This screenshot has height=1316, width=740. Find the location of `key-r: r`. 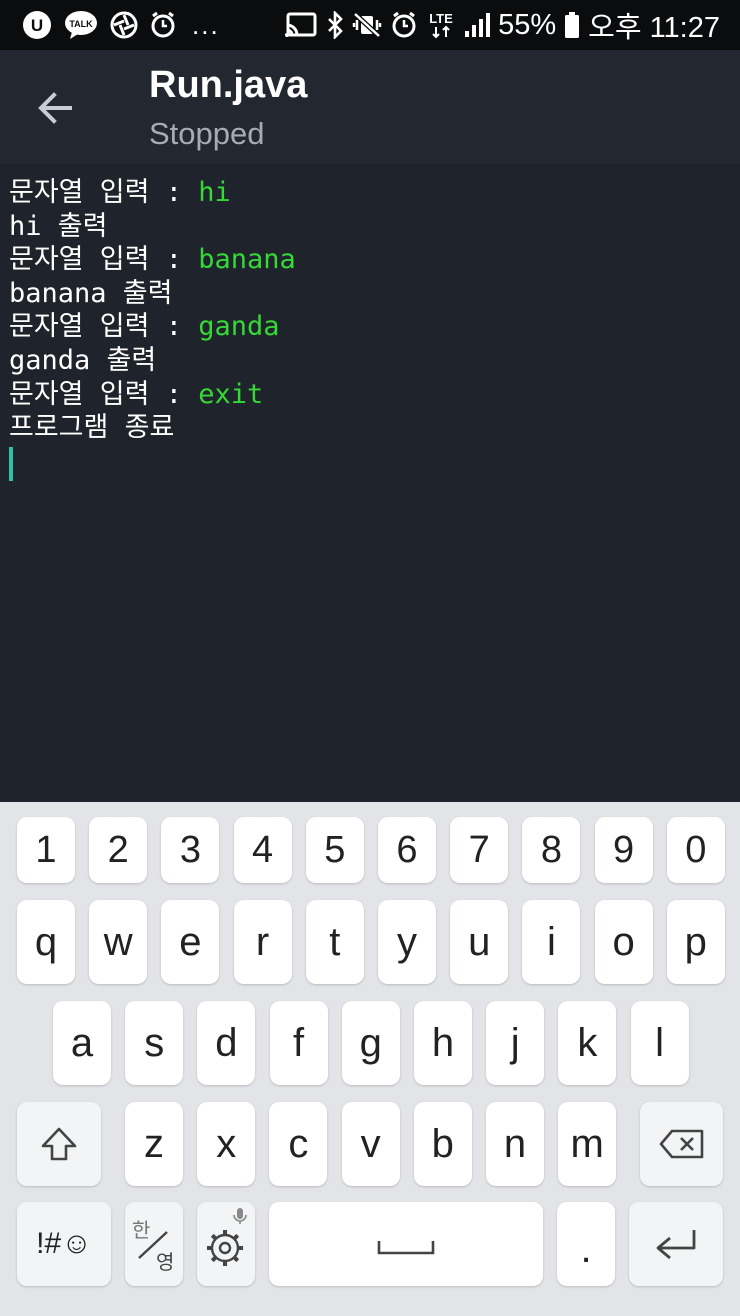

key-r: r is located at coordinates (262, 942).